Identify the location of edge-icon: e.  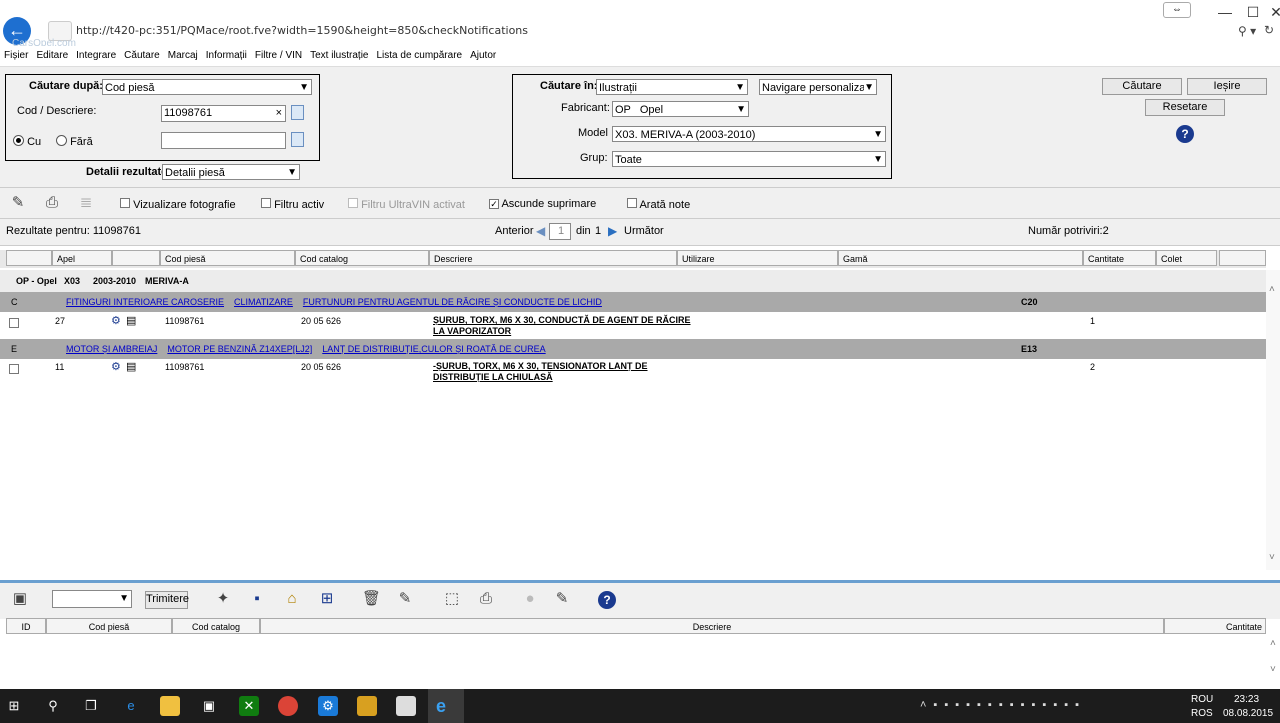
(131, 706).